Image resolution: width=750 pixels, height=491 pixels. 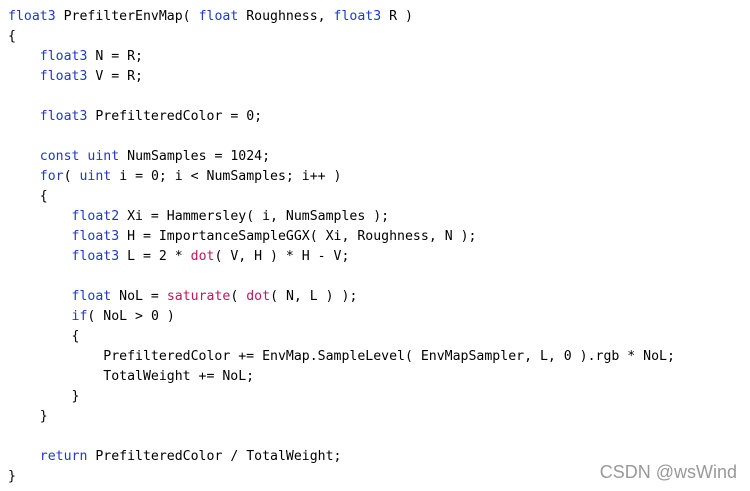 I want to click on code-keyword: for, so click(x=51, y=176).